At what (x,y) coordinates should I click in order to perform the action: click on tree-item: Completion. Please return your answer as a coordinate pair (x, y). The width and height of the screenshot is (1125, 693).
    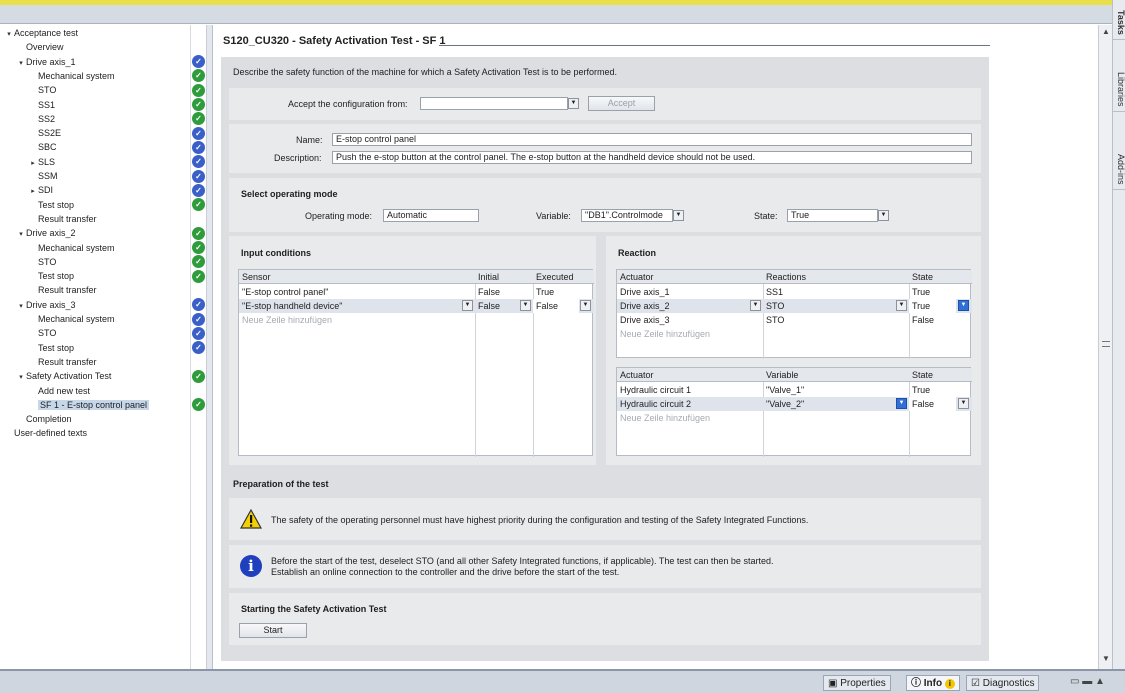
    Looking at the image, I should click on (95, 419).